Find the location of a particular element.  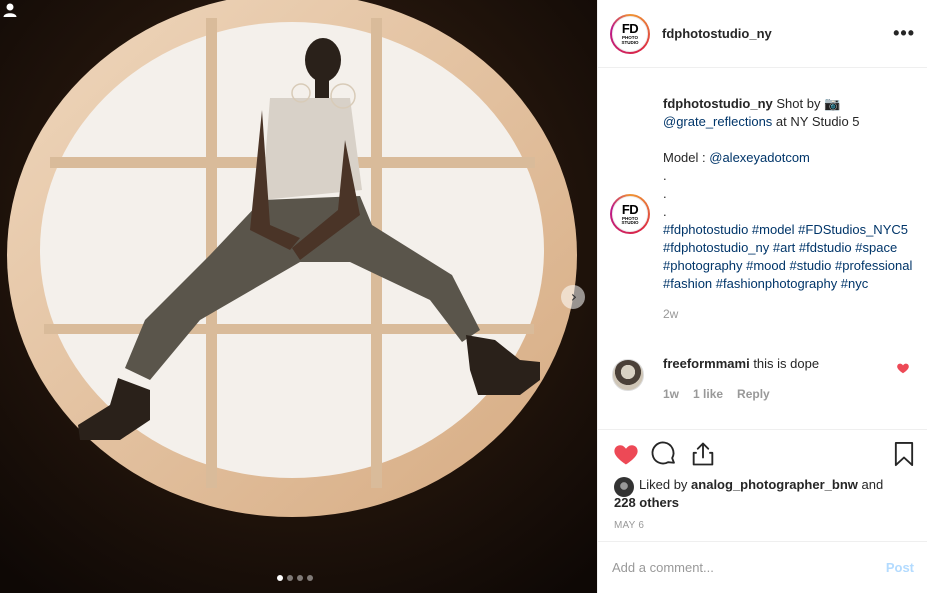

user-tag-icon is located at coordinates (10, 10).